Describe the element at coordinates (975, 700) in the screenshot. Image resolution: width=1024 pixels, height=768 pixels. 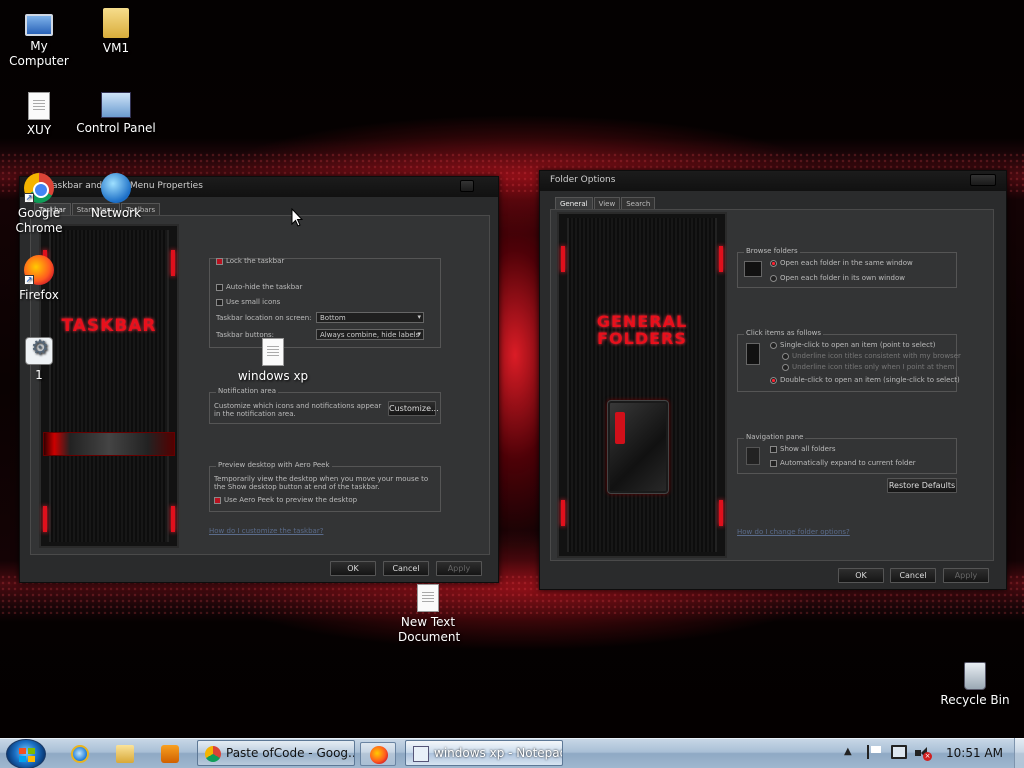
I see `desktop-icon-label: Recycle Bin` at that location.